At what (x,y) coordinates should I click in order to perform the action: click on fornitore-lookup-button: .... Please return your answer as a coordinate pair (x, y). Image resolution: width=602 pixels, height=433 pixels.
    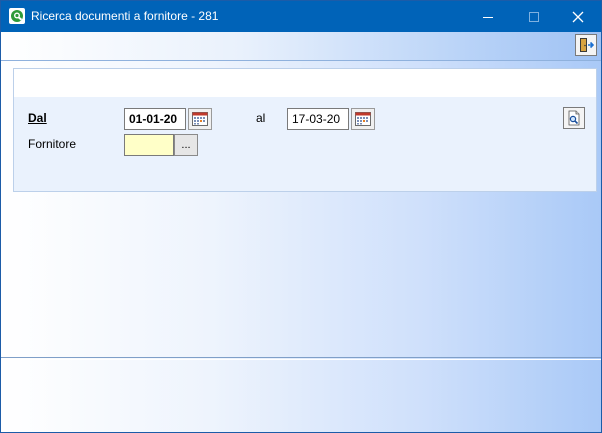
    Looking at the image, I should click on (186, 145).